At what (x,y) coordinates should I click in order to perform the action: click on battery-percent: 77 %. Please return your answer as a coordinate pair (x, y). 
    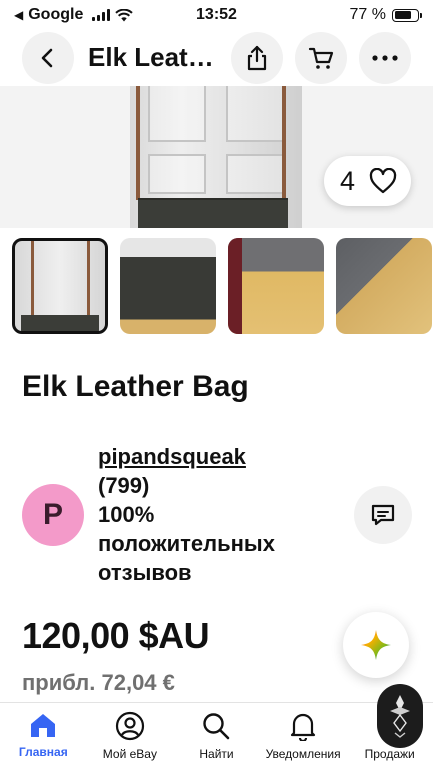
    Looking at the image, I should click on (367, 14).